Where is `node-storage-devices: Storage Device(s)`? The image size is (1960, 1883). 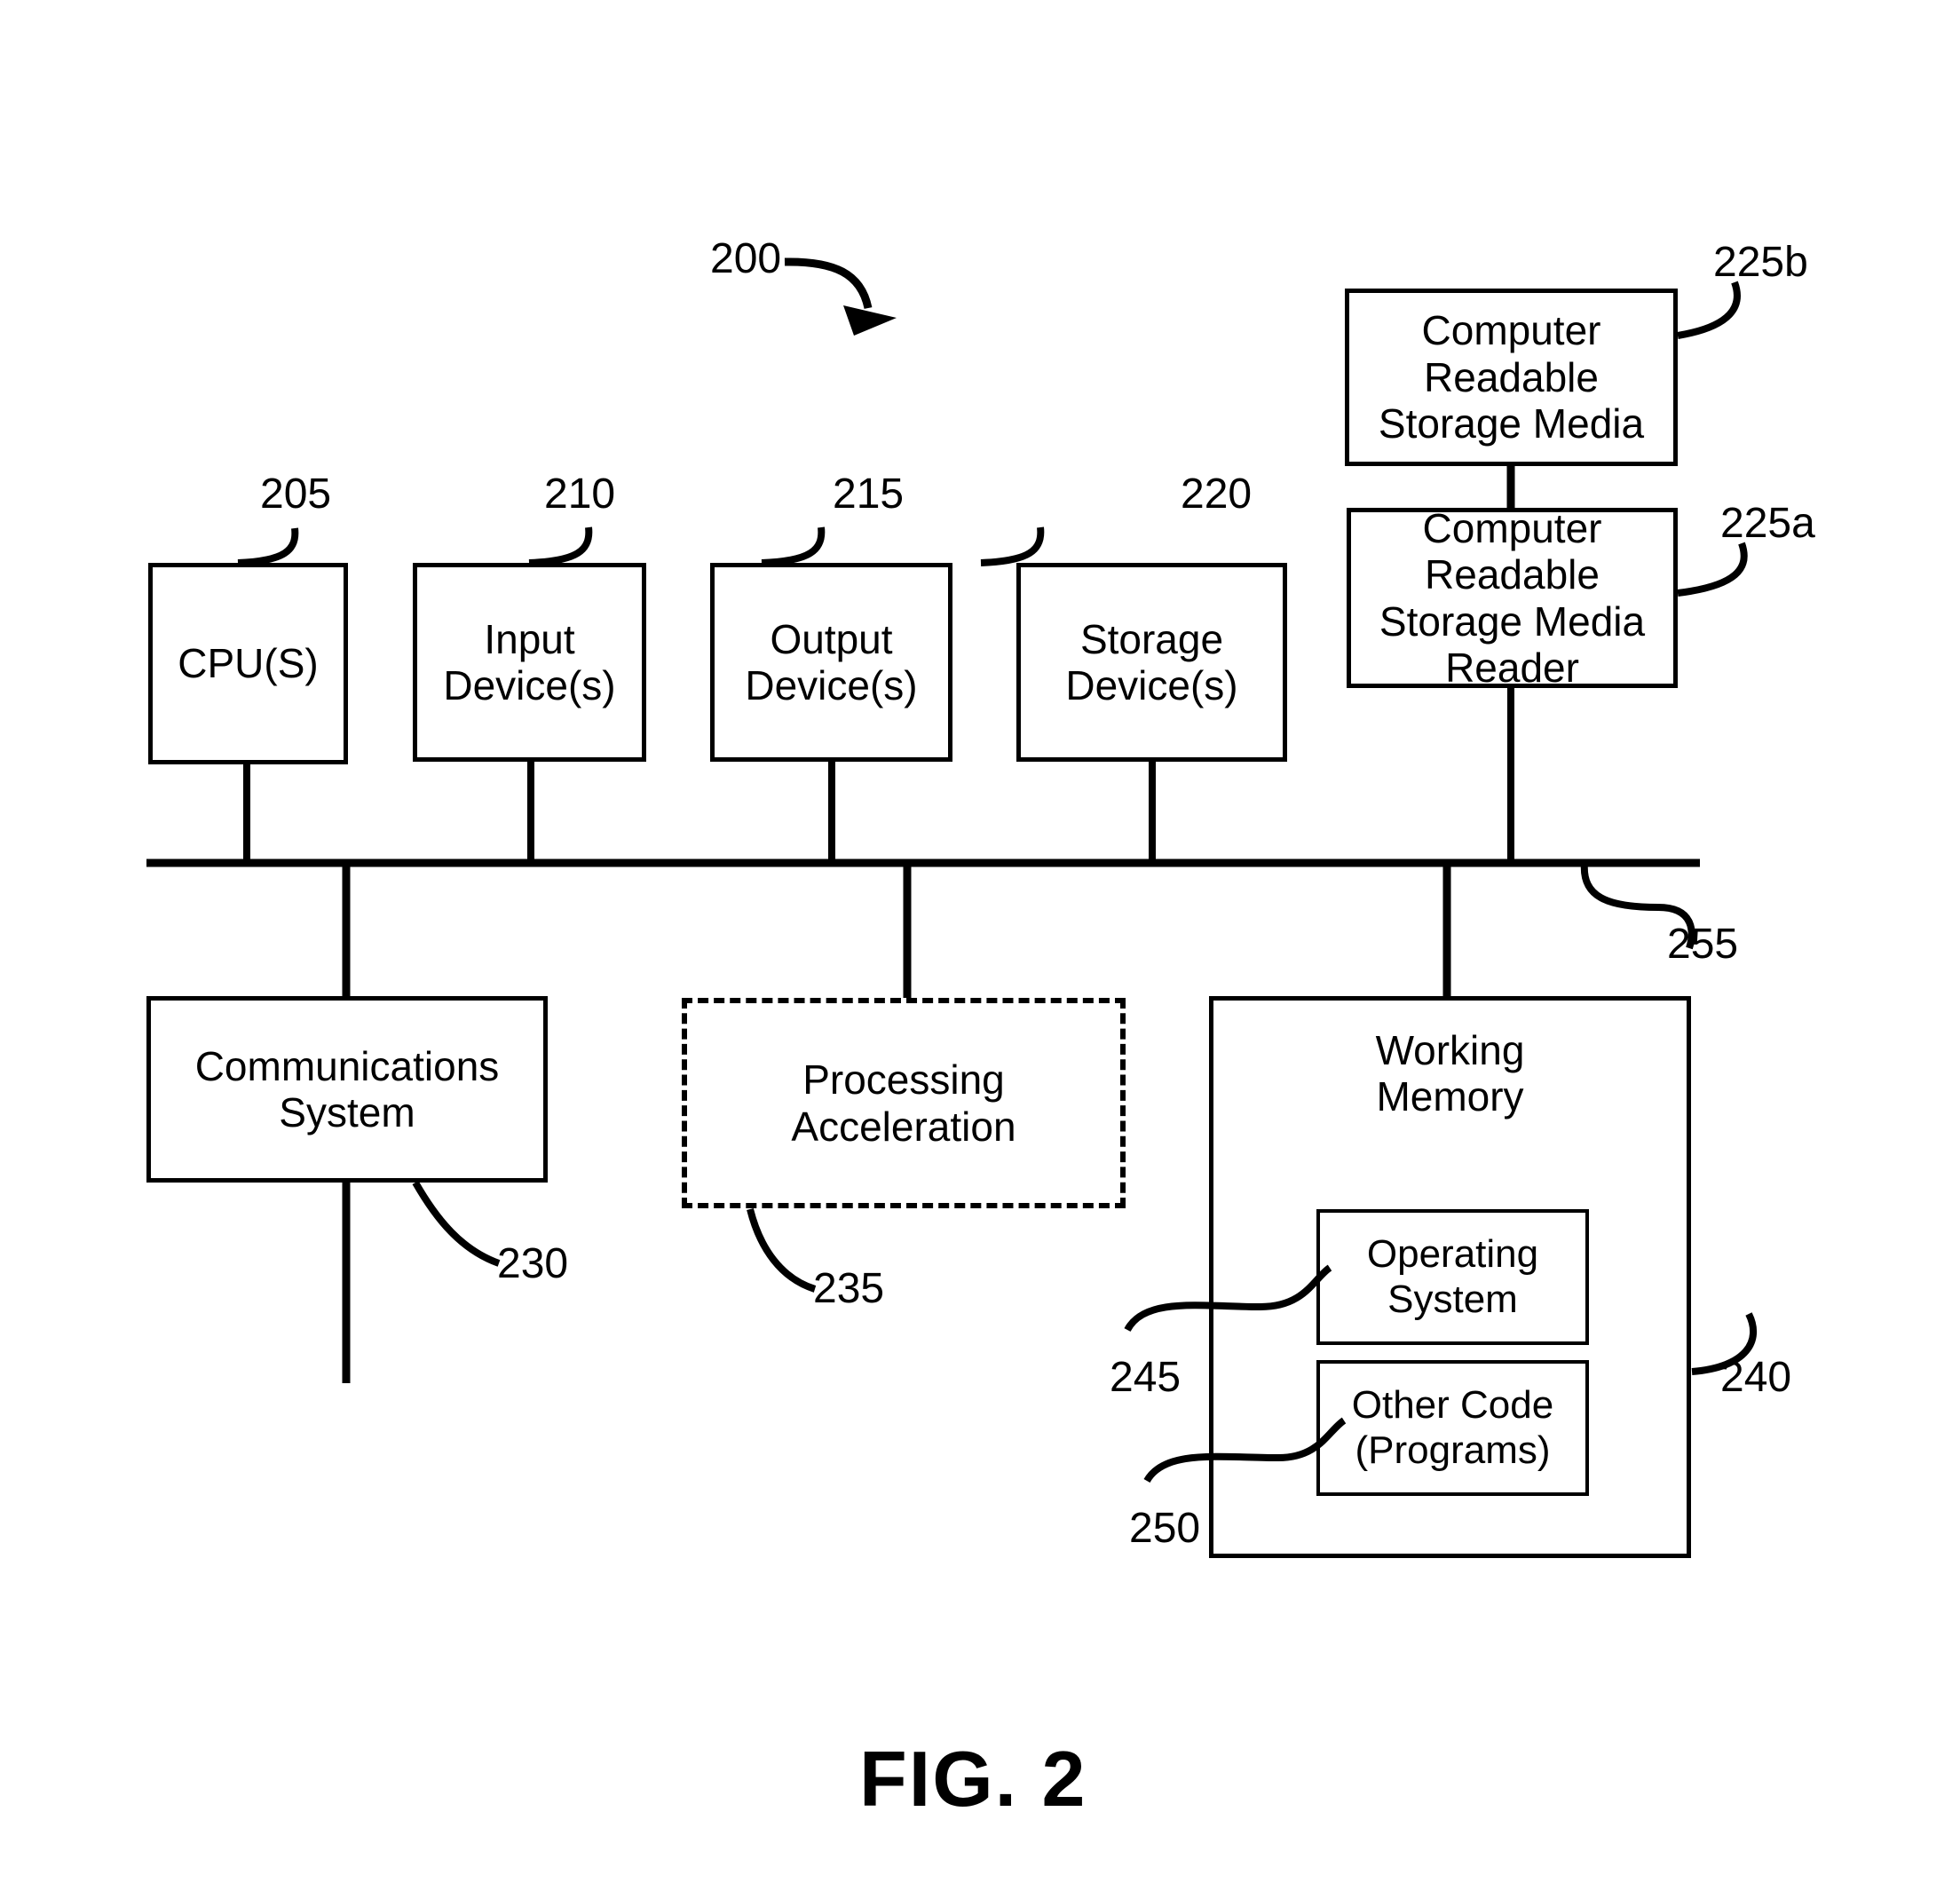 node-storage-devices: Storage Device(s) is located at coordinates (1151, 662).